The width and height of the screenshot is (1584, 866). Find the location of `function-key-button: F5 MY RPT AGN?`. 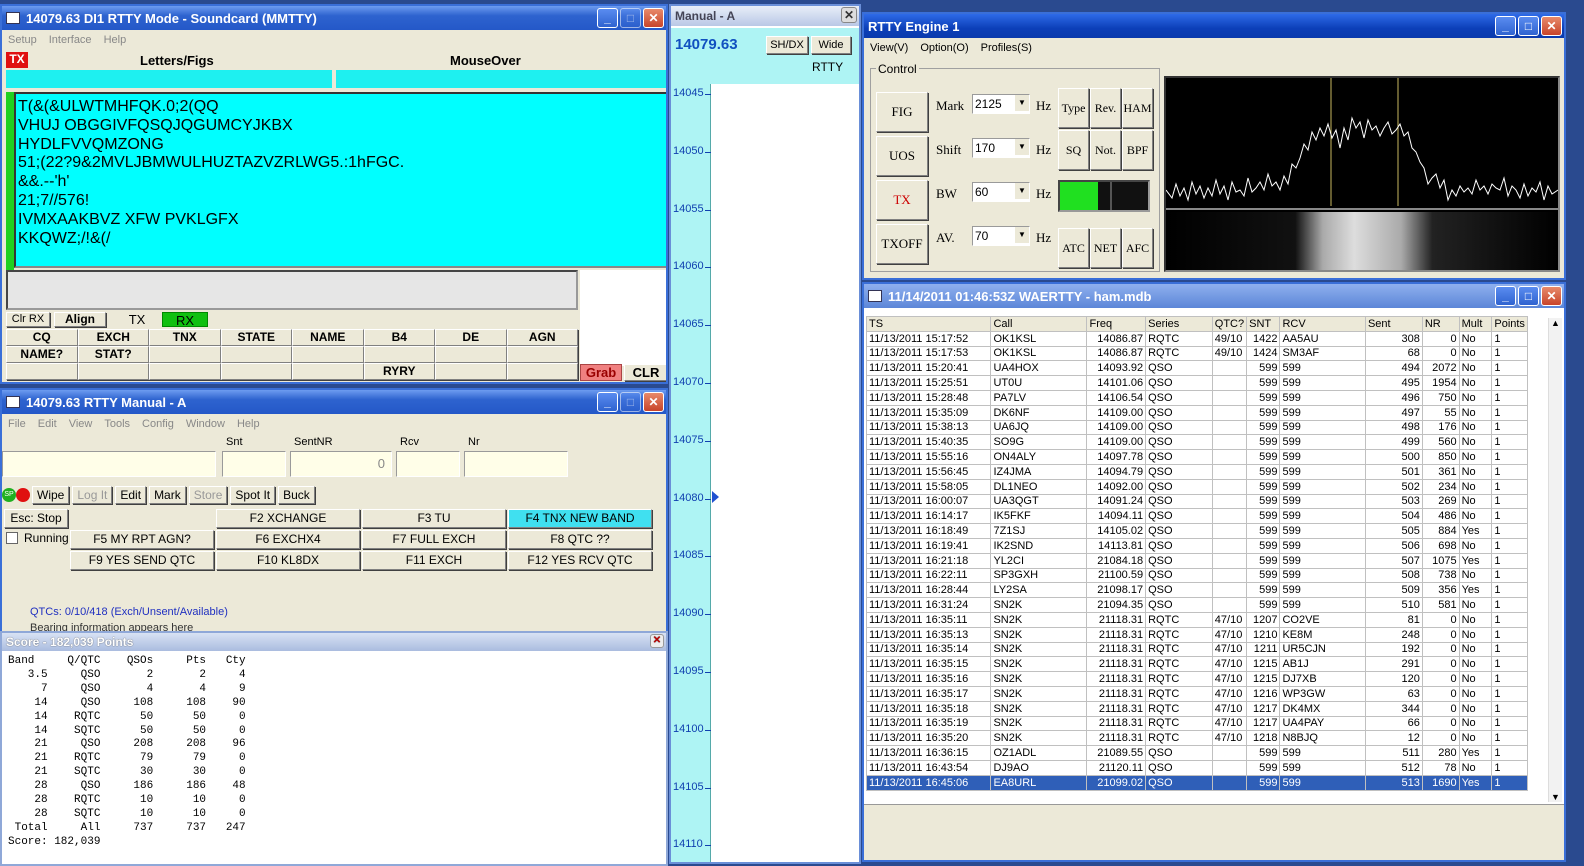

function-key-button: F5 MY RPT AGN? is located at coordinates (142, 539).